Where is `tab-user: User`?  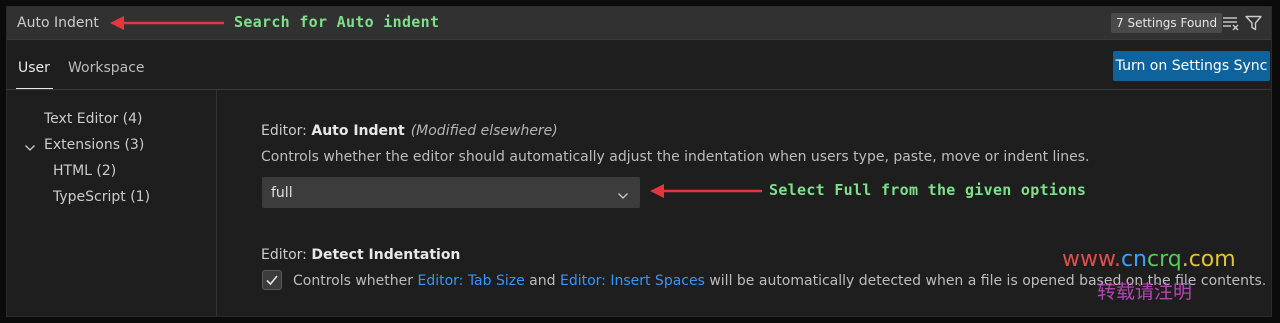
tab-user: User is located at coordinates (34, 74).